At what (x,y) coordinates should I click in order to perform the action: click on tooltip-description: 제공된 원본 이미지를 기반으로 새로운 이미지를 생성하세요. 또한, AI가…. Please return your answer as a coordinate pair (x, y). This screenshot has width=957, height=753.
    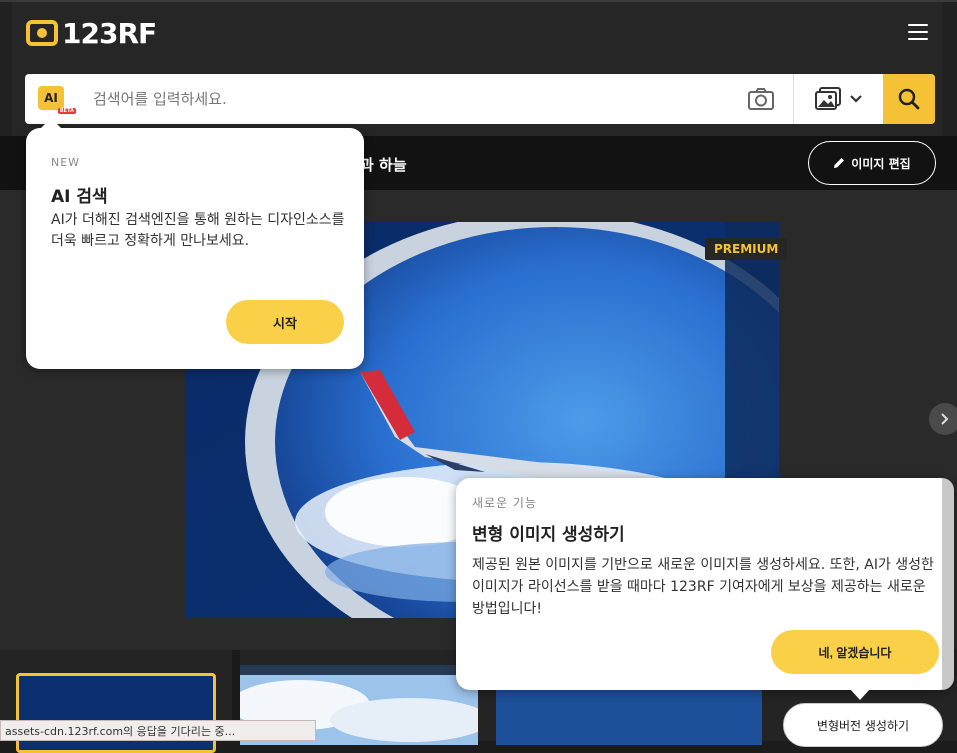
    Looking at the image, I should click on (703, 587).